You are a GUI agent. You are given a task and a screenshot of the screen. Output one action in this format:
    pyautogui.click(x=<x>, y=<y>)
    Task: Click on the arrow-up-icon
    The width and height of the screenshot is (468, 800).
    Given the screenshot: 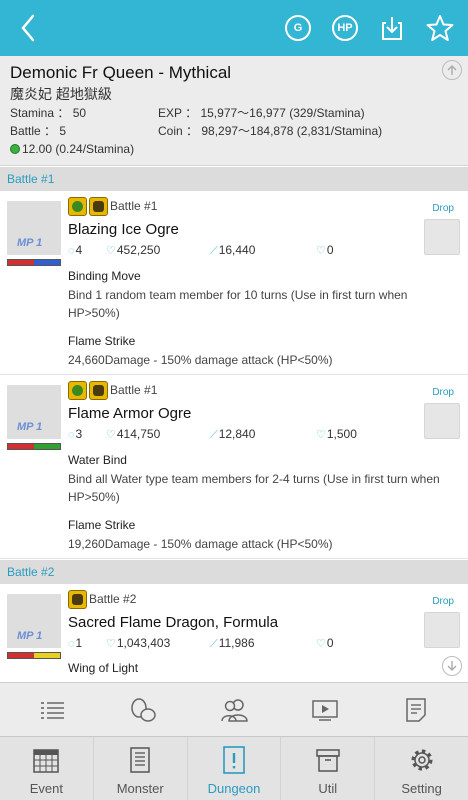 What is the action you would take?
    pyautogui.click(x=452, y=70)
    